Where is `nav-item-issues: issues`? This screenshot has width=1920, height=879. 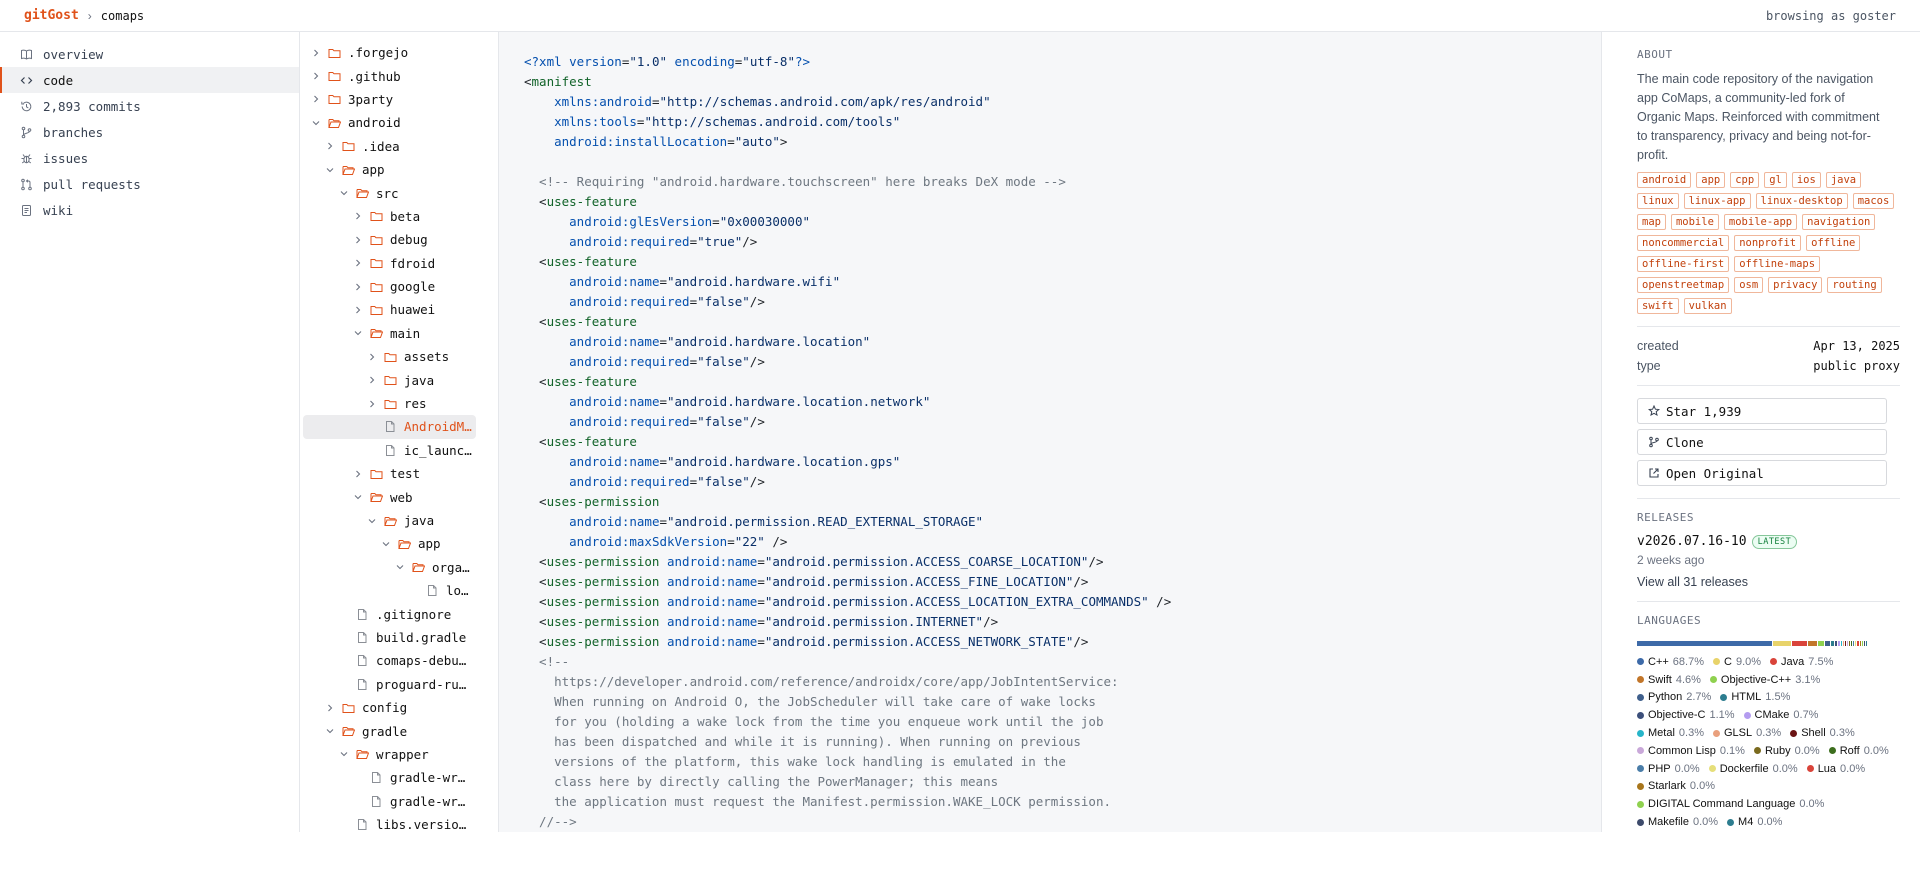
nav-item-issues: issues is located at coordinates (149, 158).